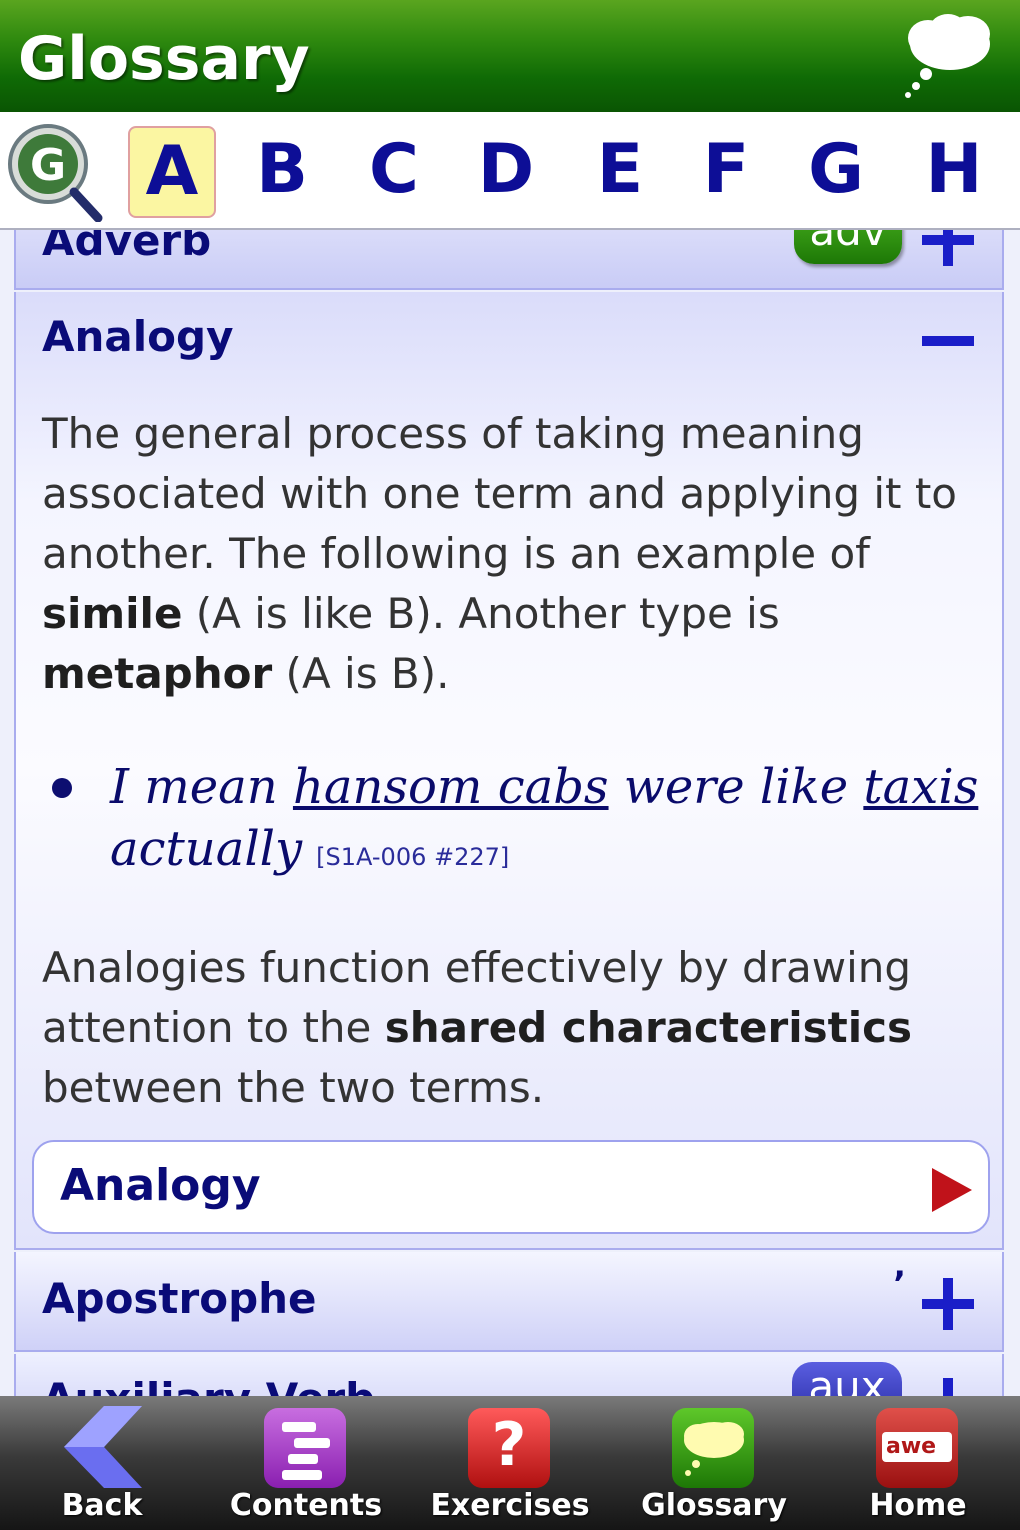 The height and width of the screenshot is (1530, 1020). I want to click on link-label: Analogy, so click(160, 1185).